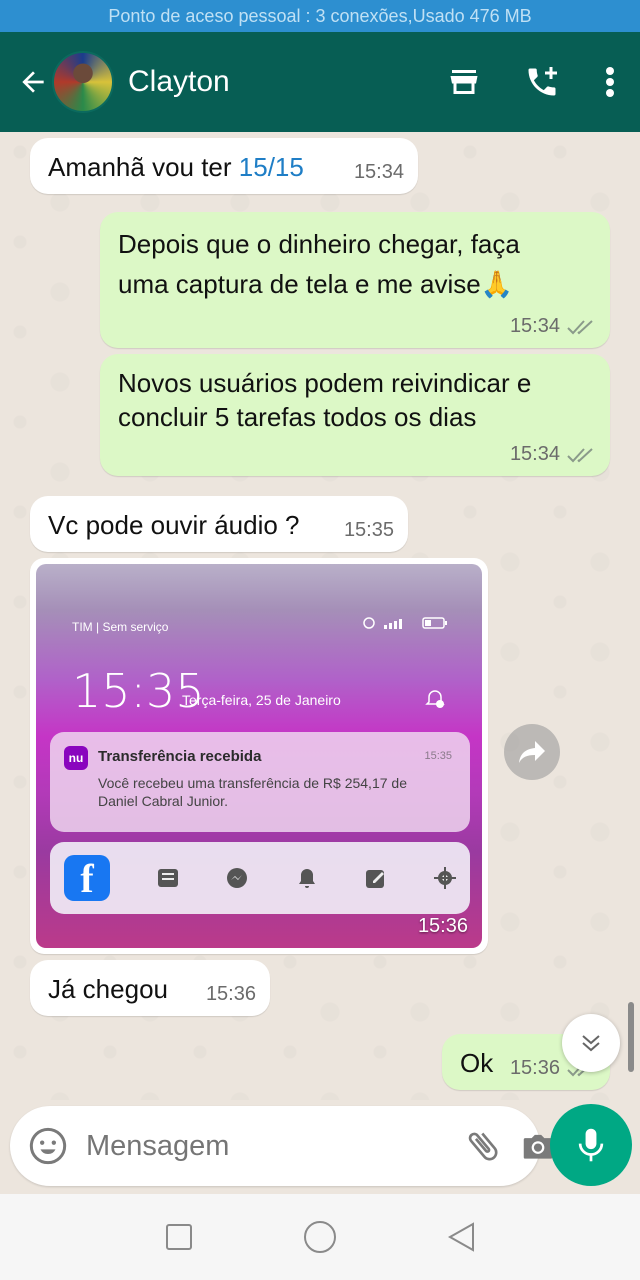 This screenshot has height=1280, width=640. What do you see at coordinates (168, 878) in the screenshot?
I see `news-icon` at bounding box center [168, 878].